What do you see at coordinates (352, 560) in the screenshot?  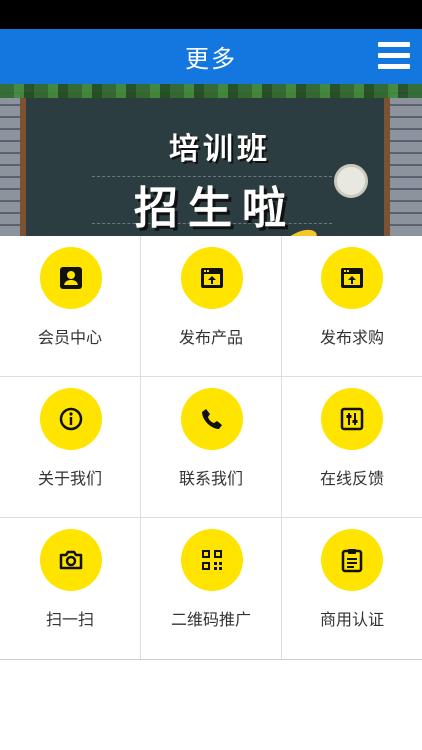 I see `clipboard-icon` at bounding box center [352, 560].